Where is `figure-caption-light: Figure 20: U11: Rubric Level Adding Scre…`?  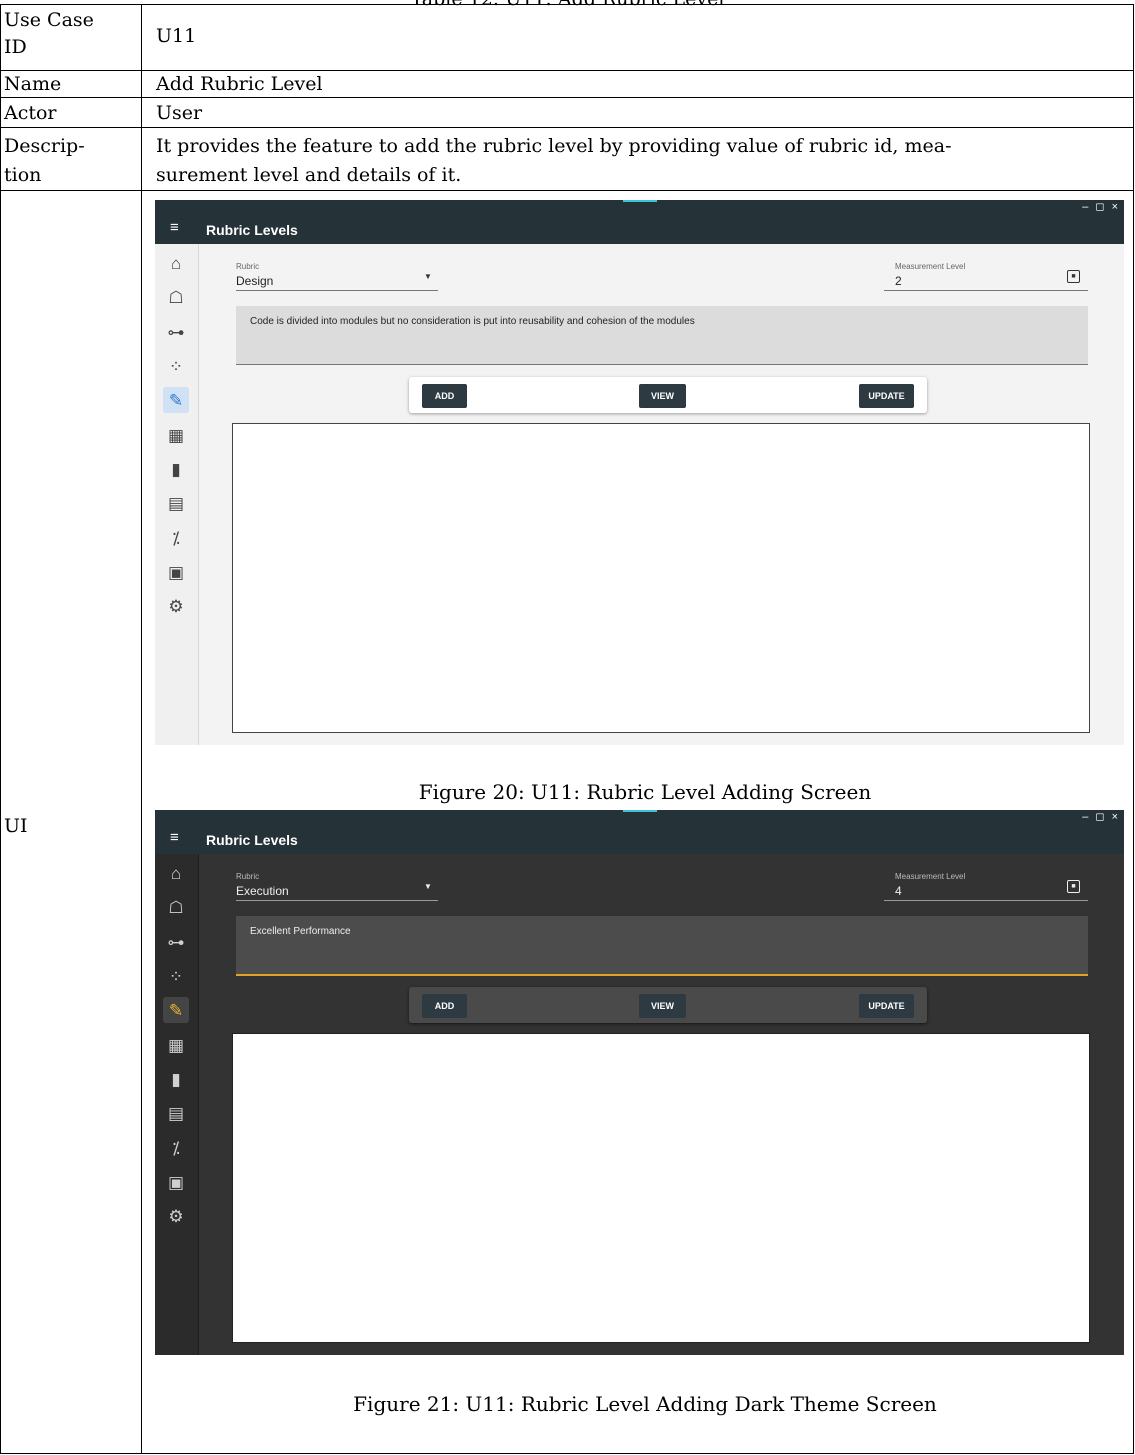
figure-caption-light: Figure 20: U11: Rubric Level Adding Scre… is located at coordinates (645, 792).